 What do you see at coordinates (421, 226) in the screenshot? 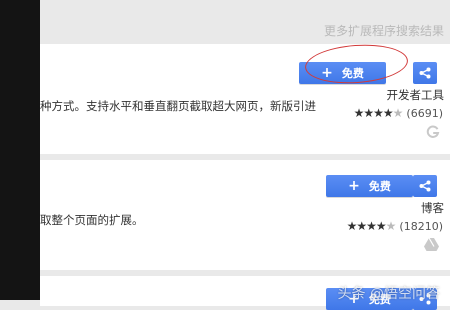
I see `rating-count: (18210)` at bounding box center [421, 226].